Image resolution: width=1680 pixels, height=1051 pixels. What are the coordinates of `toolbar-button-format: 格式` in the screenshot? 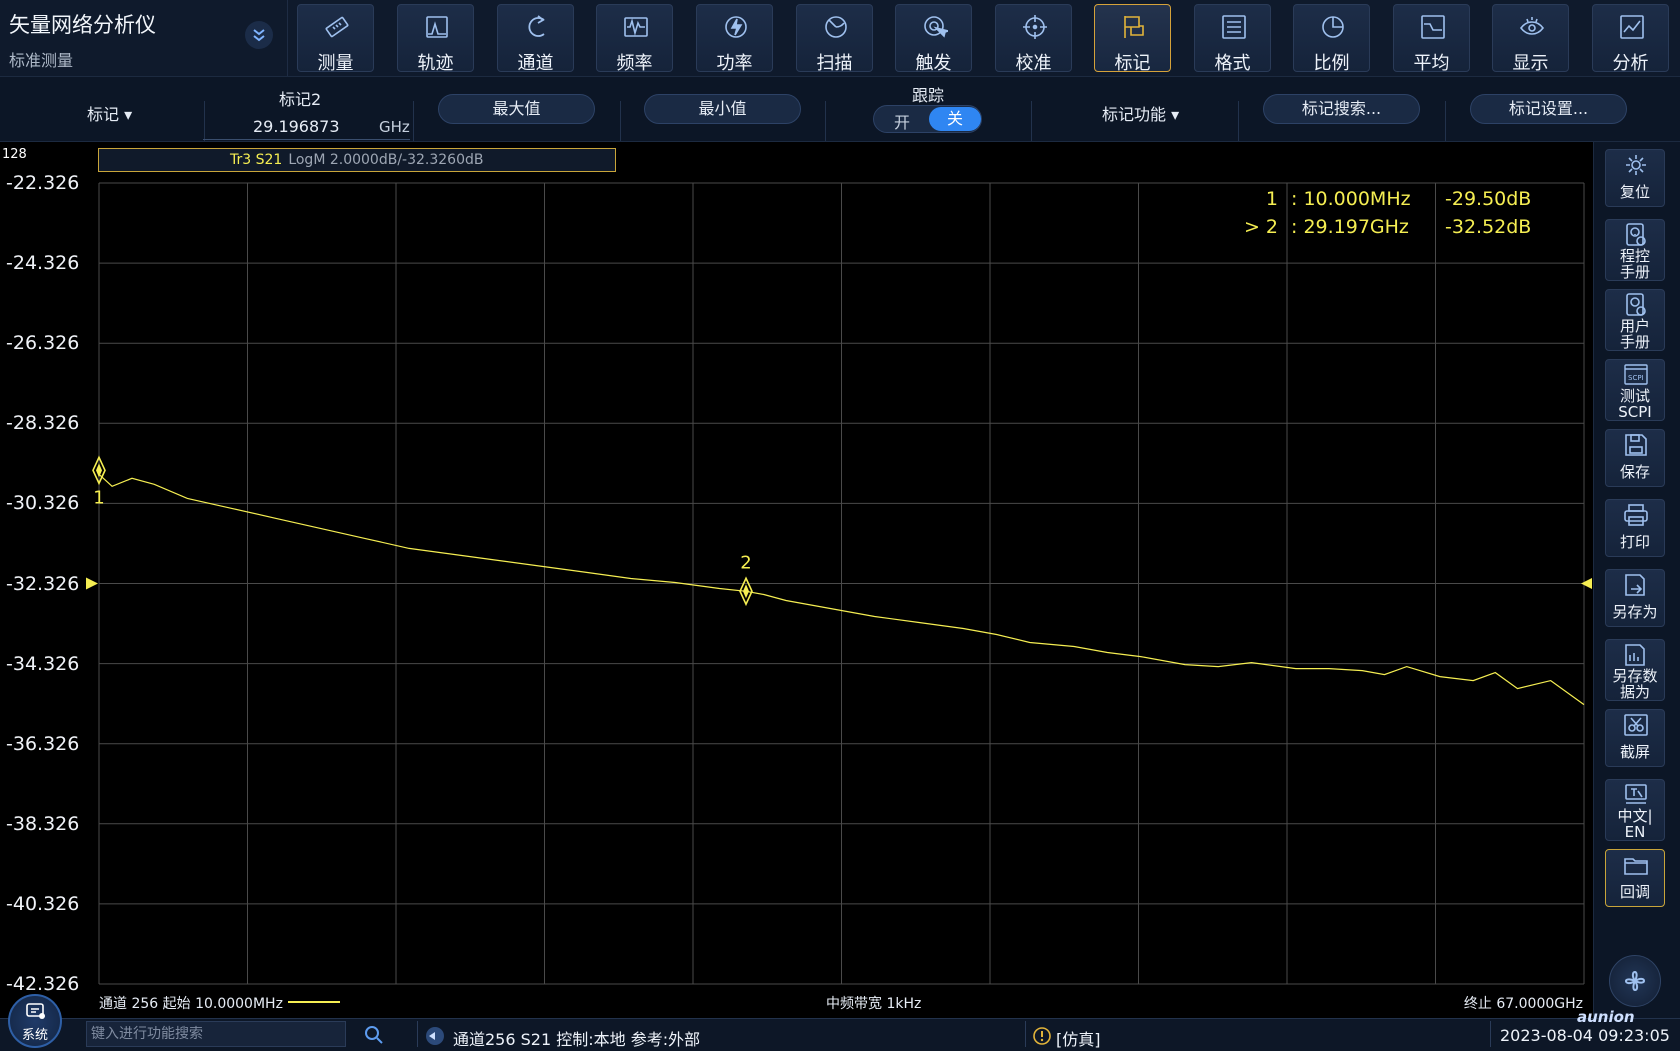 It's located at (1232, 39).